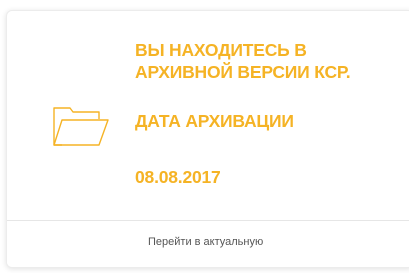  Describe the element at coordinates (178, 177) in the screenshot. I see `archive-date-value: 08.08.2017` at that location.